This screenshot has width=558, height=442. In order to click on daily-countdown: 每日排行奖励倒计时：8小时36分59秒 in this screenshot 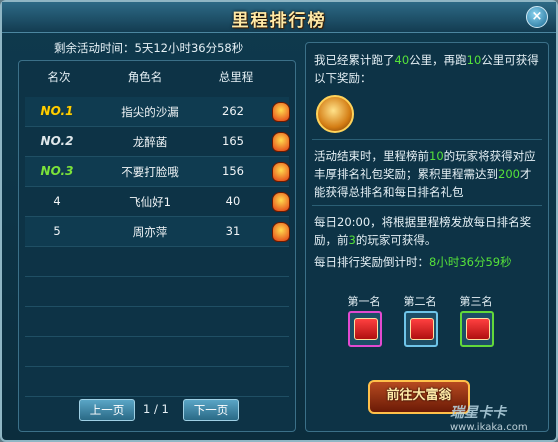, I will do `click(427, 262)`.